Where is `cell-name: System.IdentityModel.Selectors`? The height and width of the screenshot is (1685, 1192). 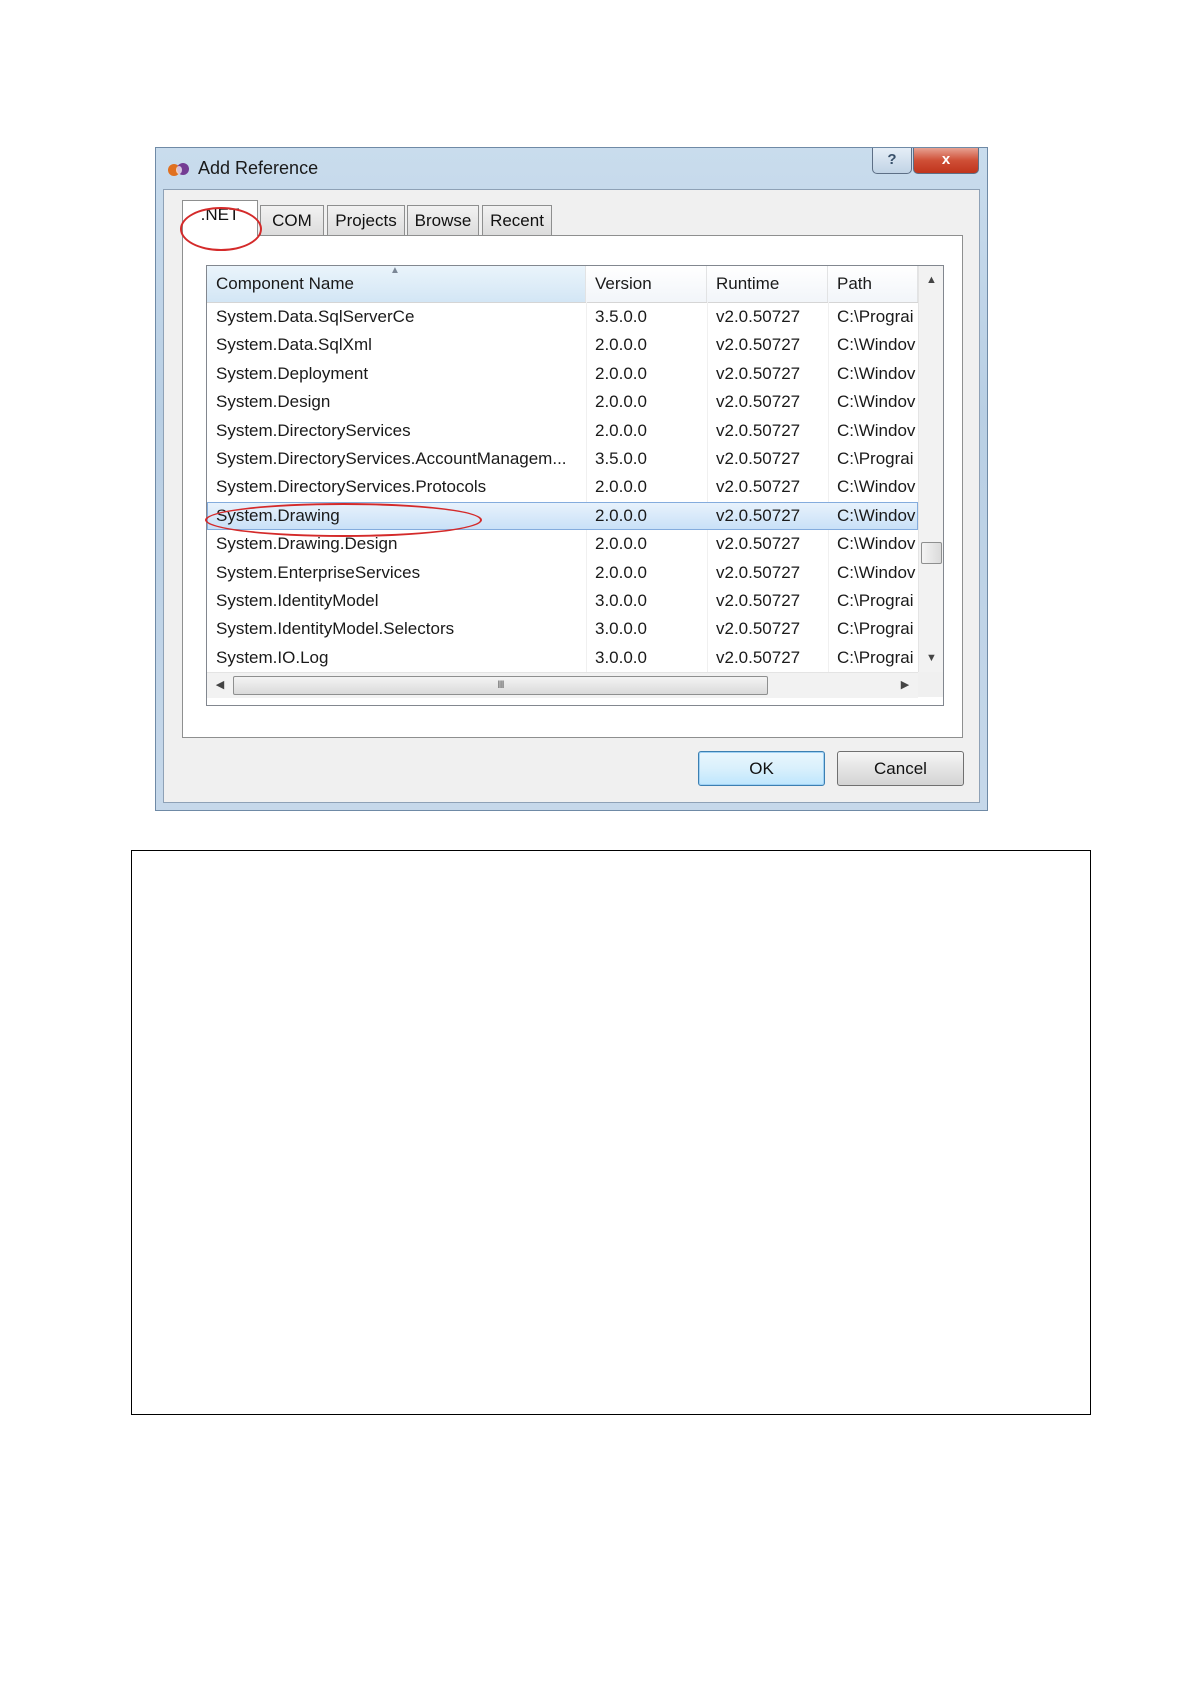
cell-name: System.IdentityModel.Selectors is located at coordinates (335, 629).